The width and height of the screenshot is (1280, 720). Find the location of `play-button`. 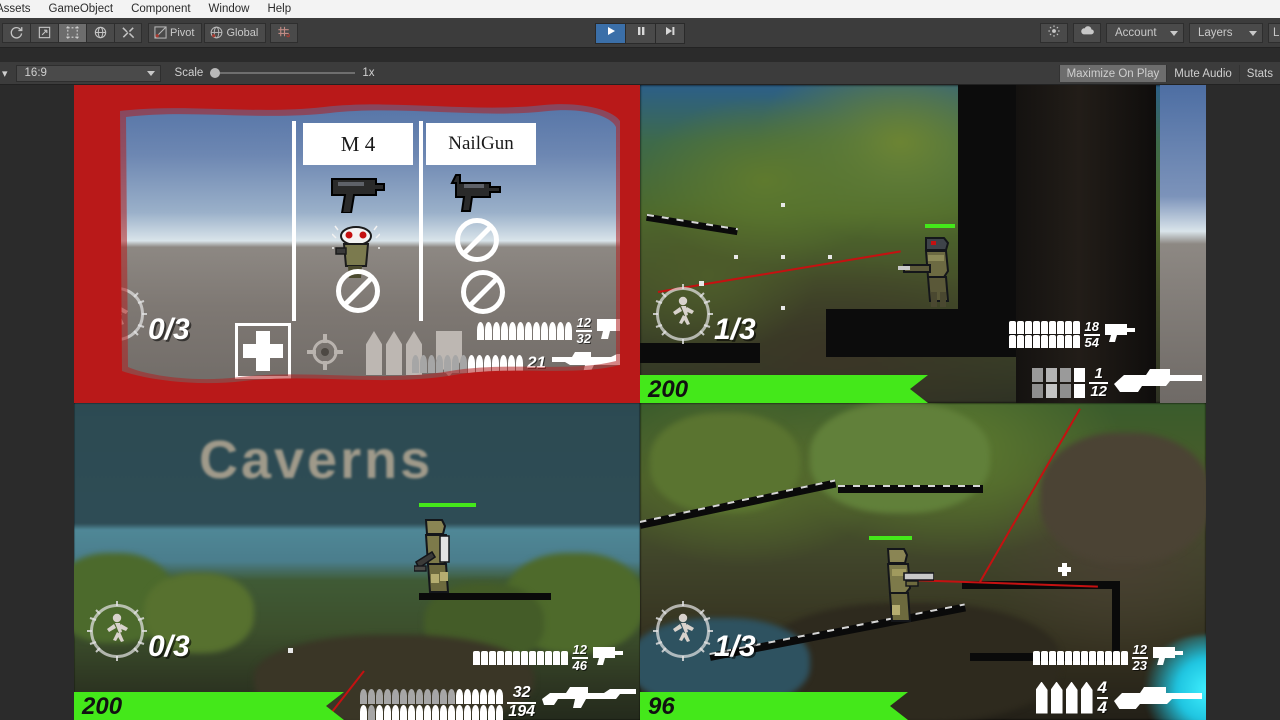

play-button is located at coordinates (610, 33).